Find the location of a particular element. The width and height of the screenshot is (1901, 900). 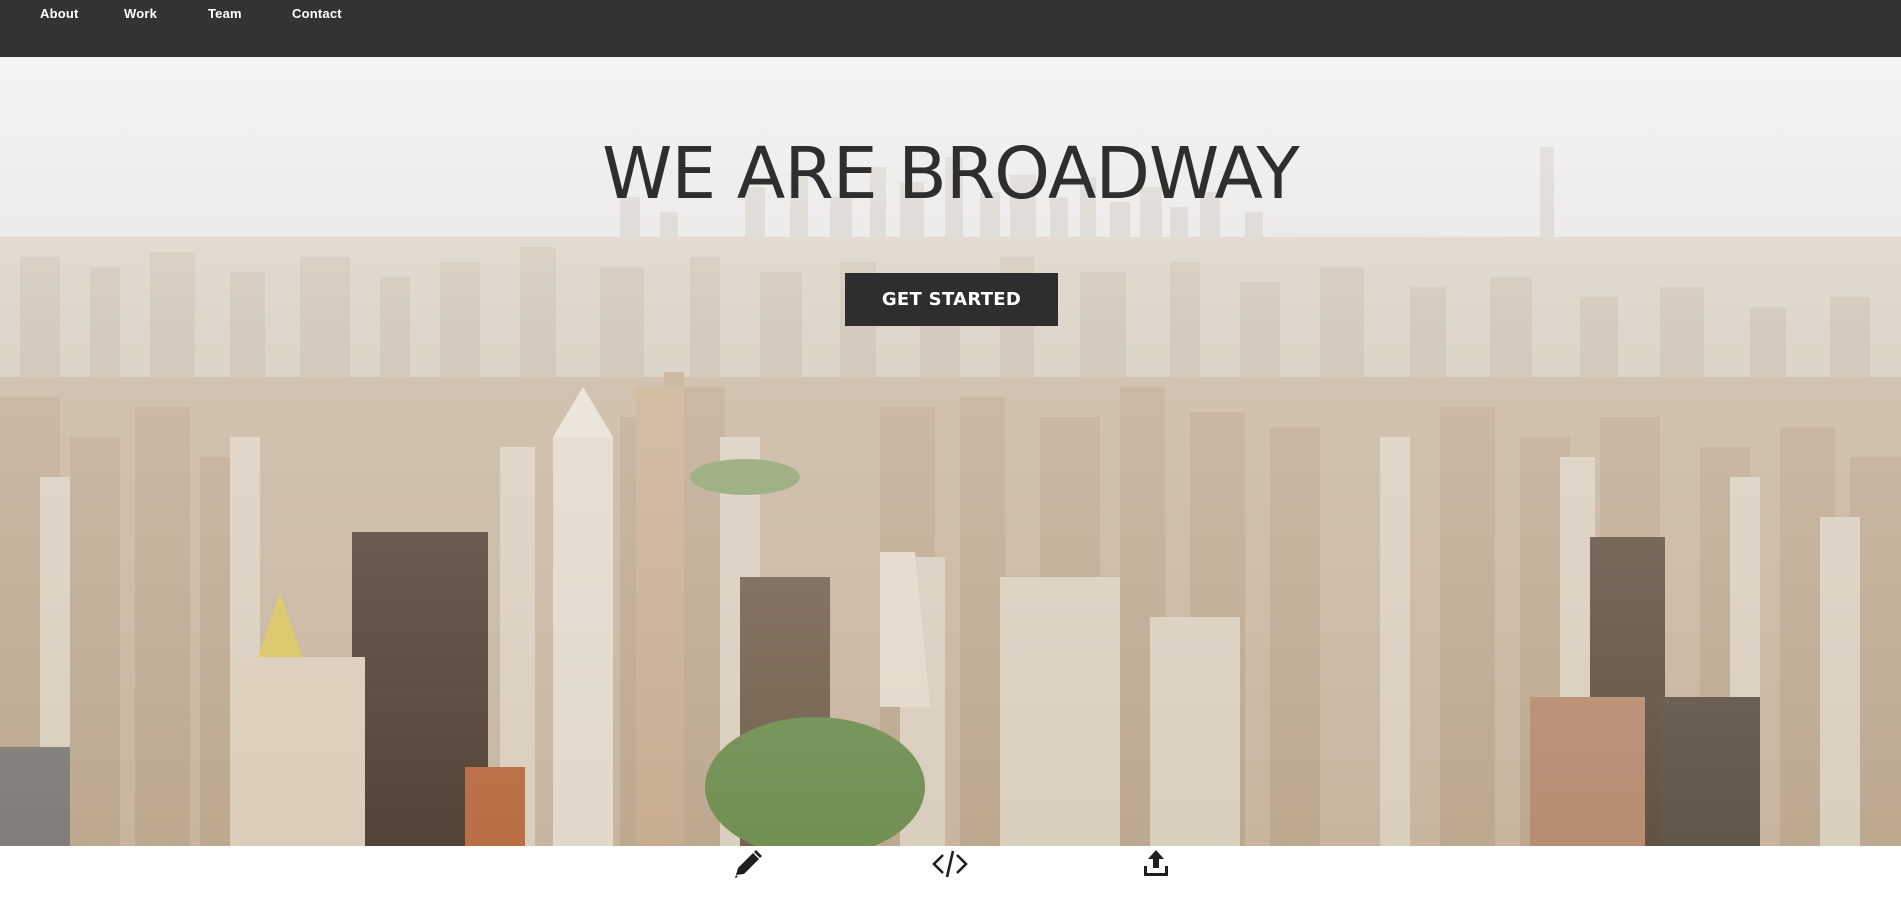

top-navbar: About Work Team Contact is located at coordinates (950, 28).